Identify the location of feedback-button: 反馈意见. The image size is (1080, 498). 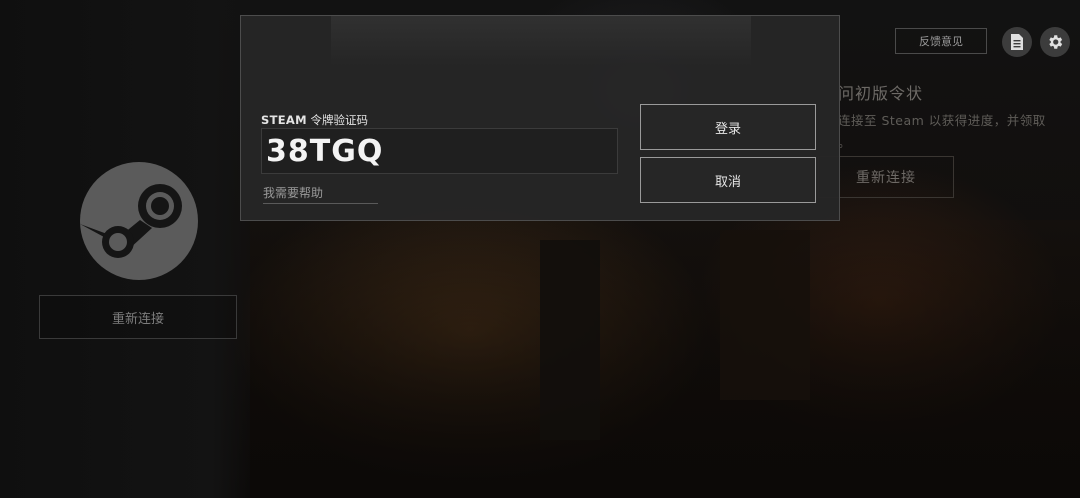
(941, 41).